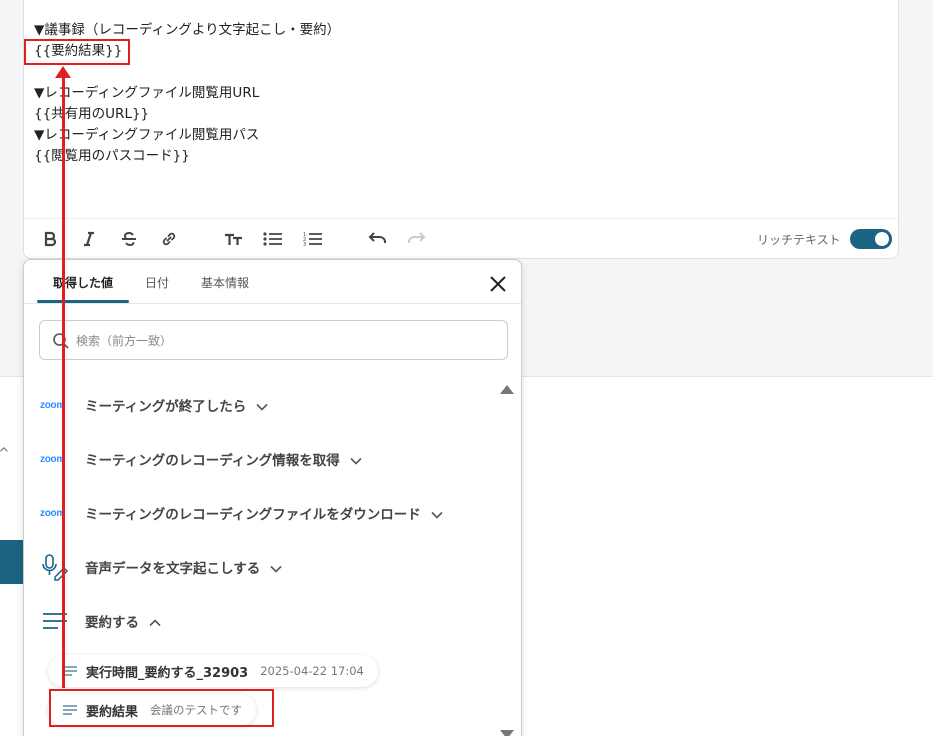  I want to click on variable-chip-execution-time: 実行時間_要約する_32903 2025-04-22 17:04, so click(213, 671).